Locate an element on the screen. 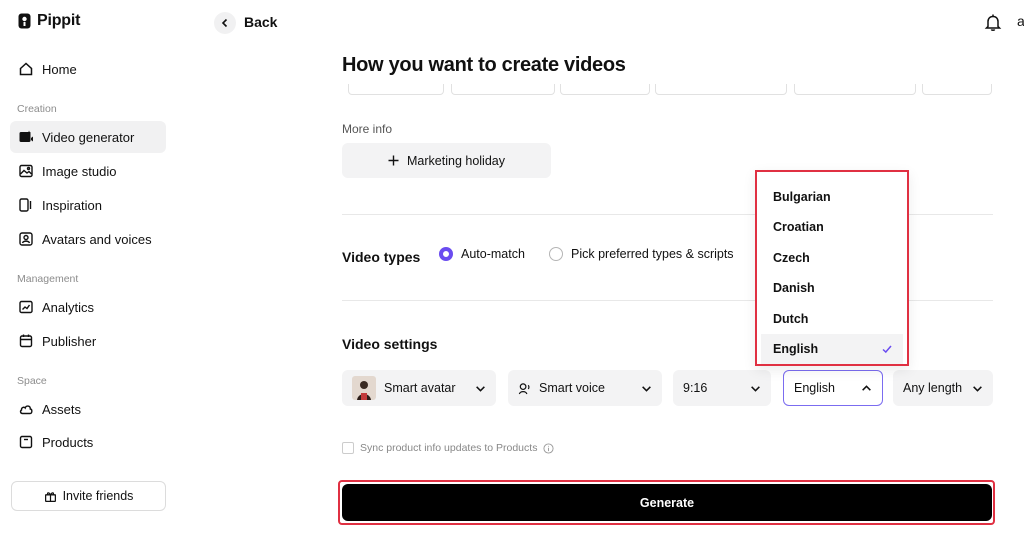  sidebar-item-inspiration: Inspiration is located at coordinates (88, 205).